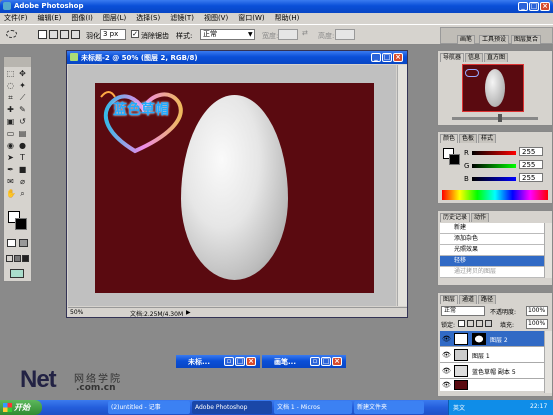 This screenshot has height=415, width=553. What do you see at coordinates (288, 34) in the screenshot?
I see `width-input` at bounding box center [288, 34].